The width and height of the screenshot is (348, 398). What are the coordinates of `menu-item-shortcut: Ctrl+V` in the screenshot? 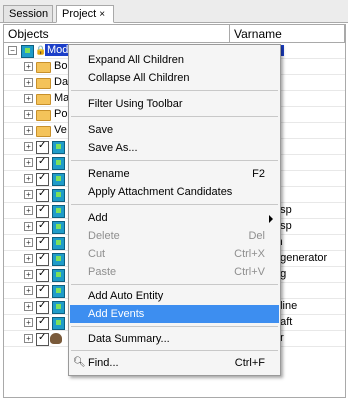 It's located at (249, 272).